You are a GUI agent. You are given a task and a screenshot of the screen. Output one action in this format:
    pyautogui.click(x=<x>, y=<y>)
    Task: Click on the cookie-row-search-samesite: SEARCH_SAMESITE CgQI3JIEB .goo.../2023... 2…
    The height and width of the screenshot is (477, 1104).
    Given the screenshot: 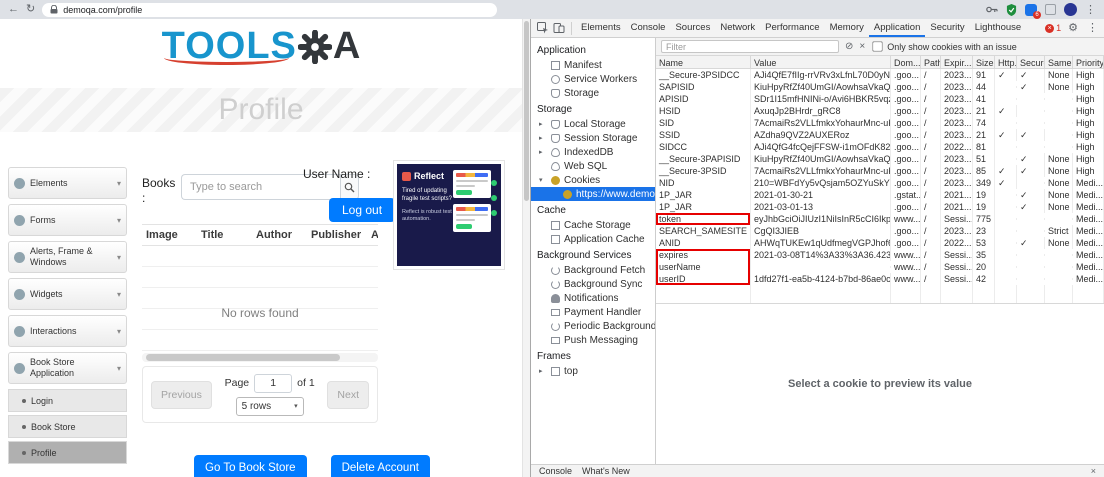 What is the action you would take?
    pyautogui.click(x=880, y=231)
    